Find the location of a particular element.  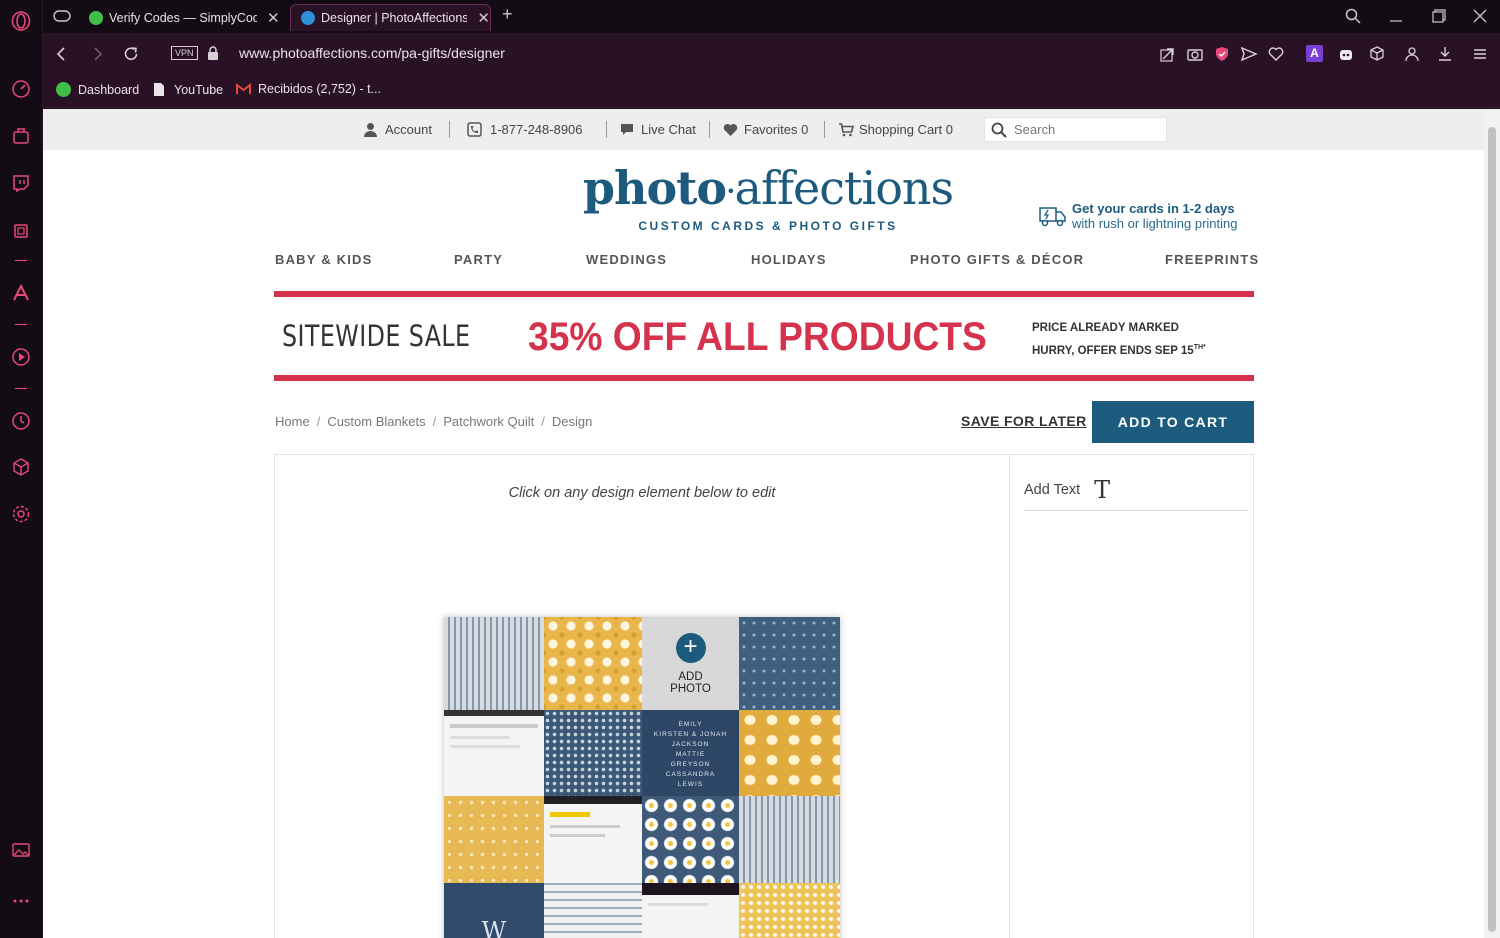

share-icon is located at coordinates (1168, 54).